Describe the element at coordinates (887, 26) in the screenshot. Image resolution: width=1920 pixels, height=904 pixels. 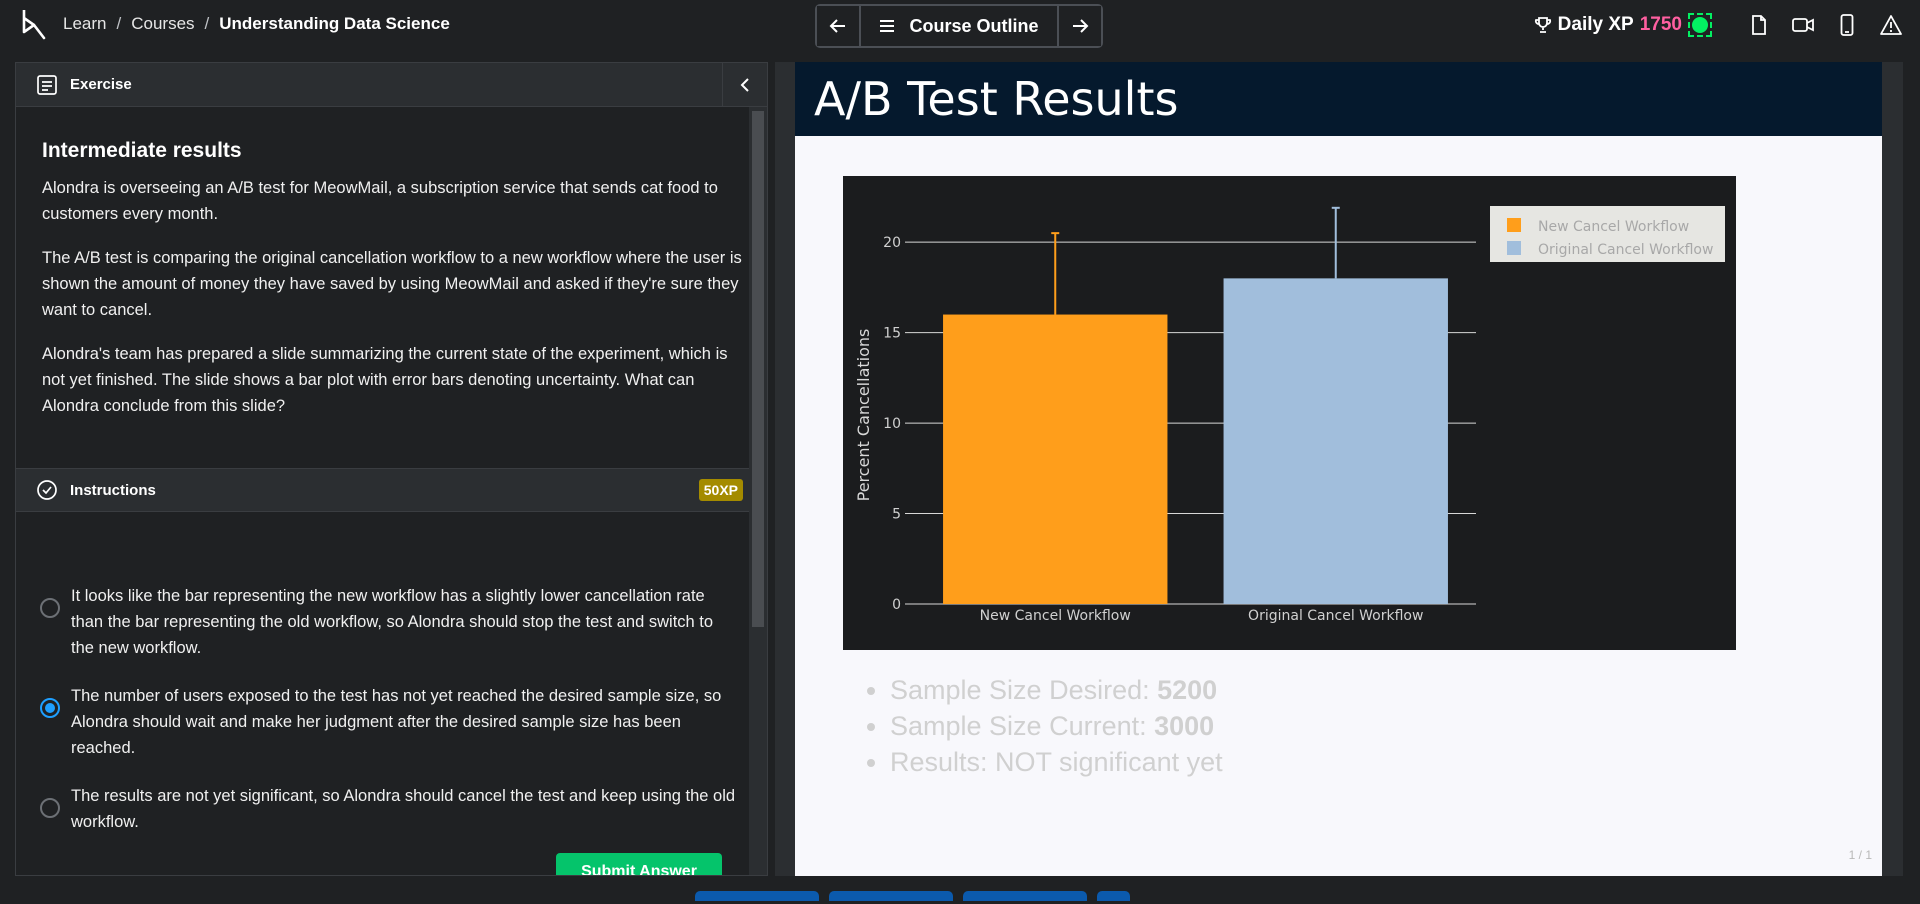
I see `menu-icon` at that location.